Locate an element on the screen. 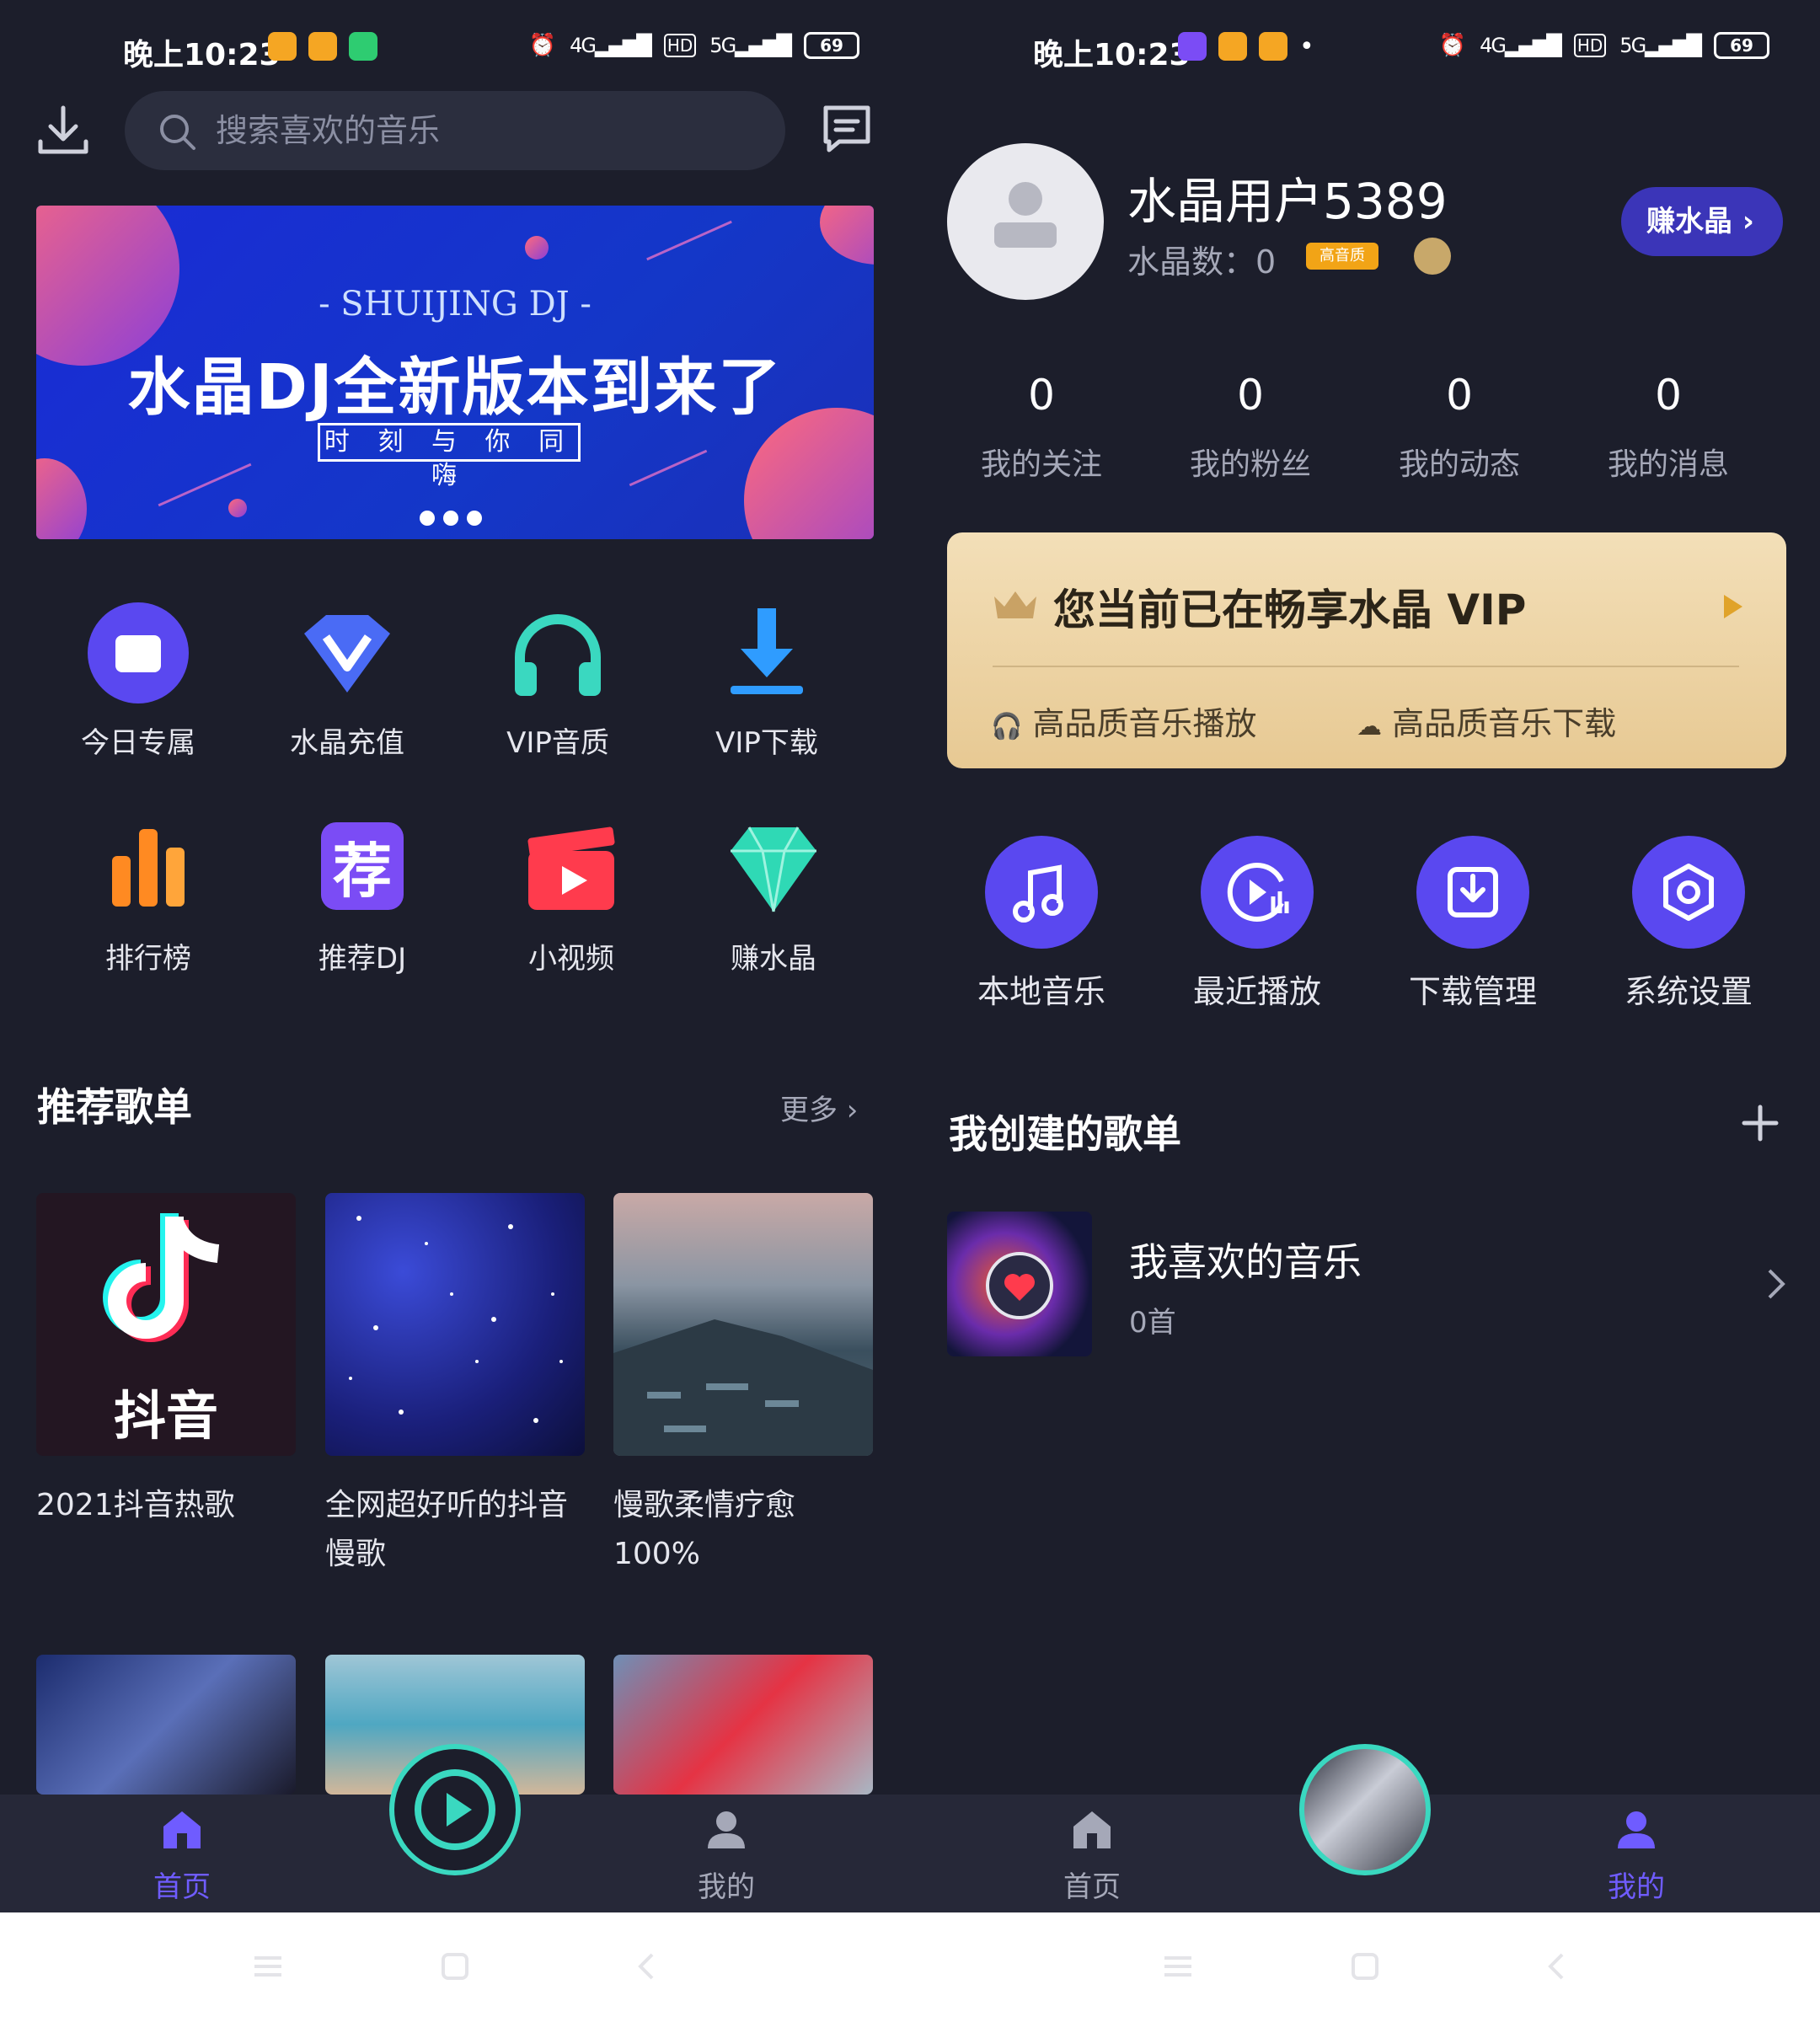 The height and width of the screenshot is (2022, 1820). grid-earn-crystal: 赚水晶 is located at coordinates (773, 895).